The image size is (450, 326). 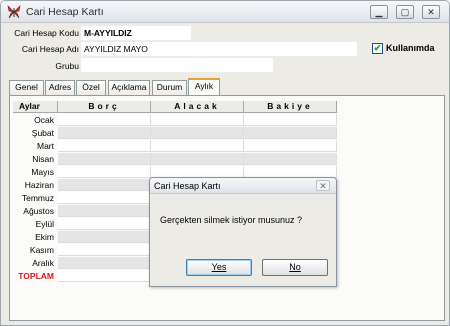 What do you see at coordinates (34, 146) in the screenshot?
I see `month-label: Mart` at bounding box center [34, 146].